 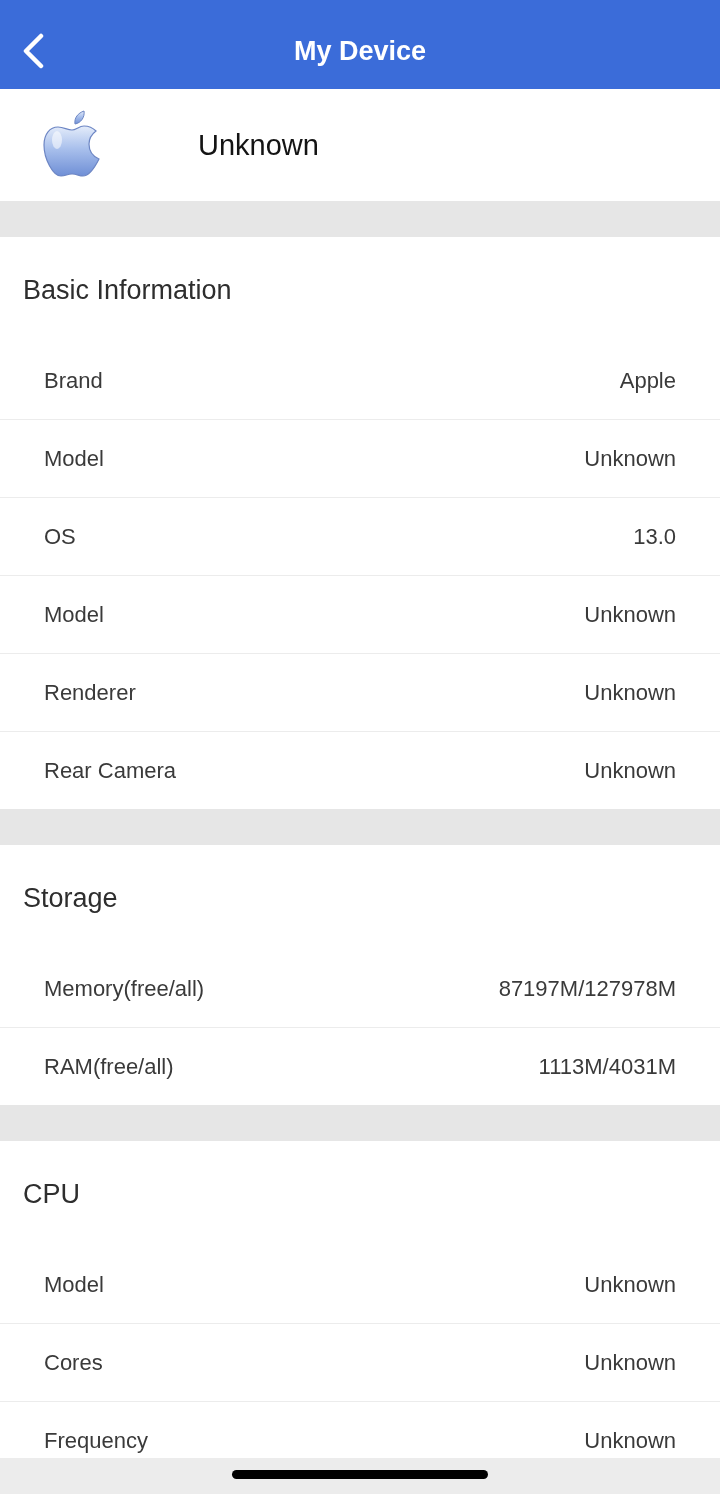 I want to click on info-value: Apple, so click(x=647, y=380).